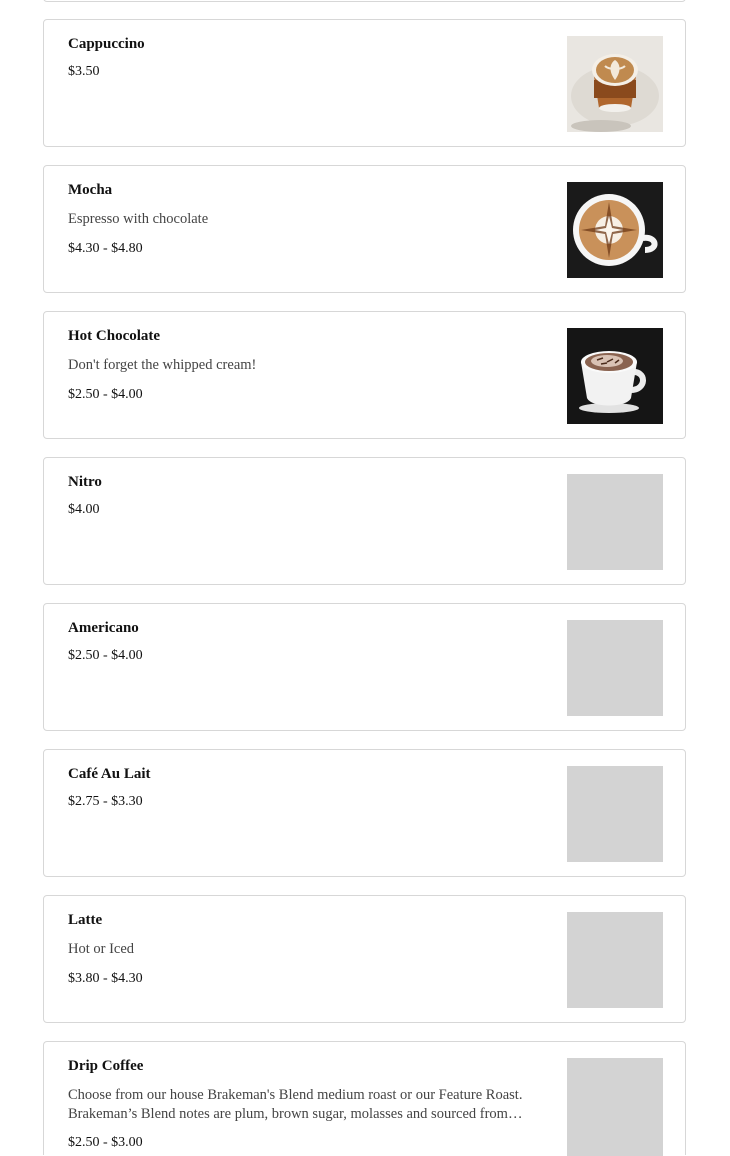 The image size is (730, 1156). I want to click on hot-chocolate-photo, so click(615, 376).